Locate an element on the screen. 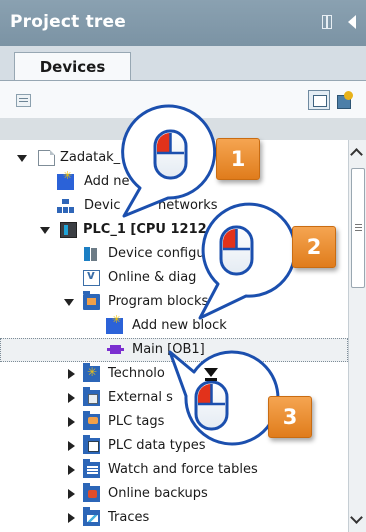 This screenshot has height=532, width=366. device-config-icon is located at coordinates (91, 254).